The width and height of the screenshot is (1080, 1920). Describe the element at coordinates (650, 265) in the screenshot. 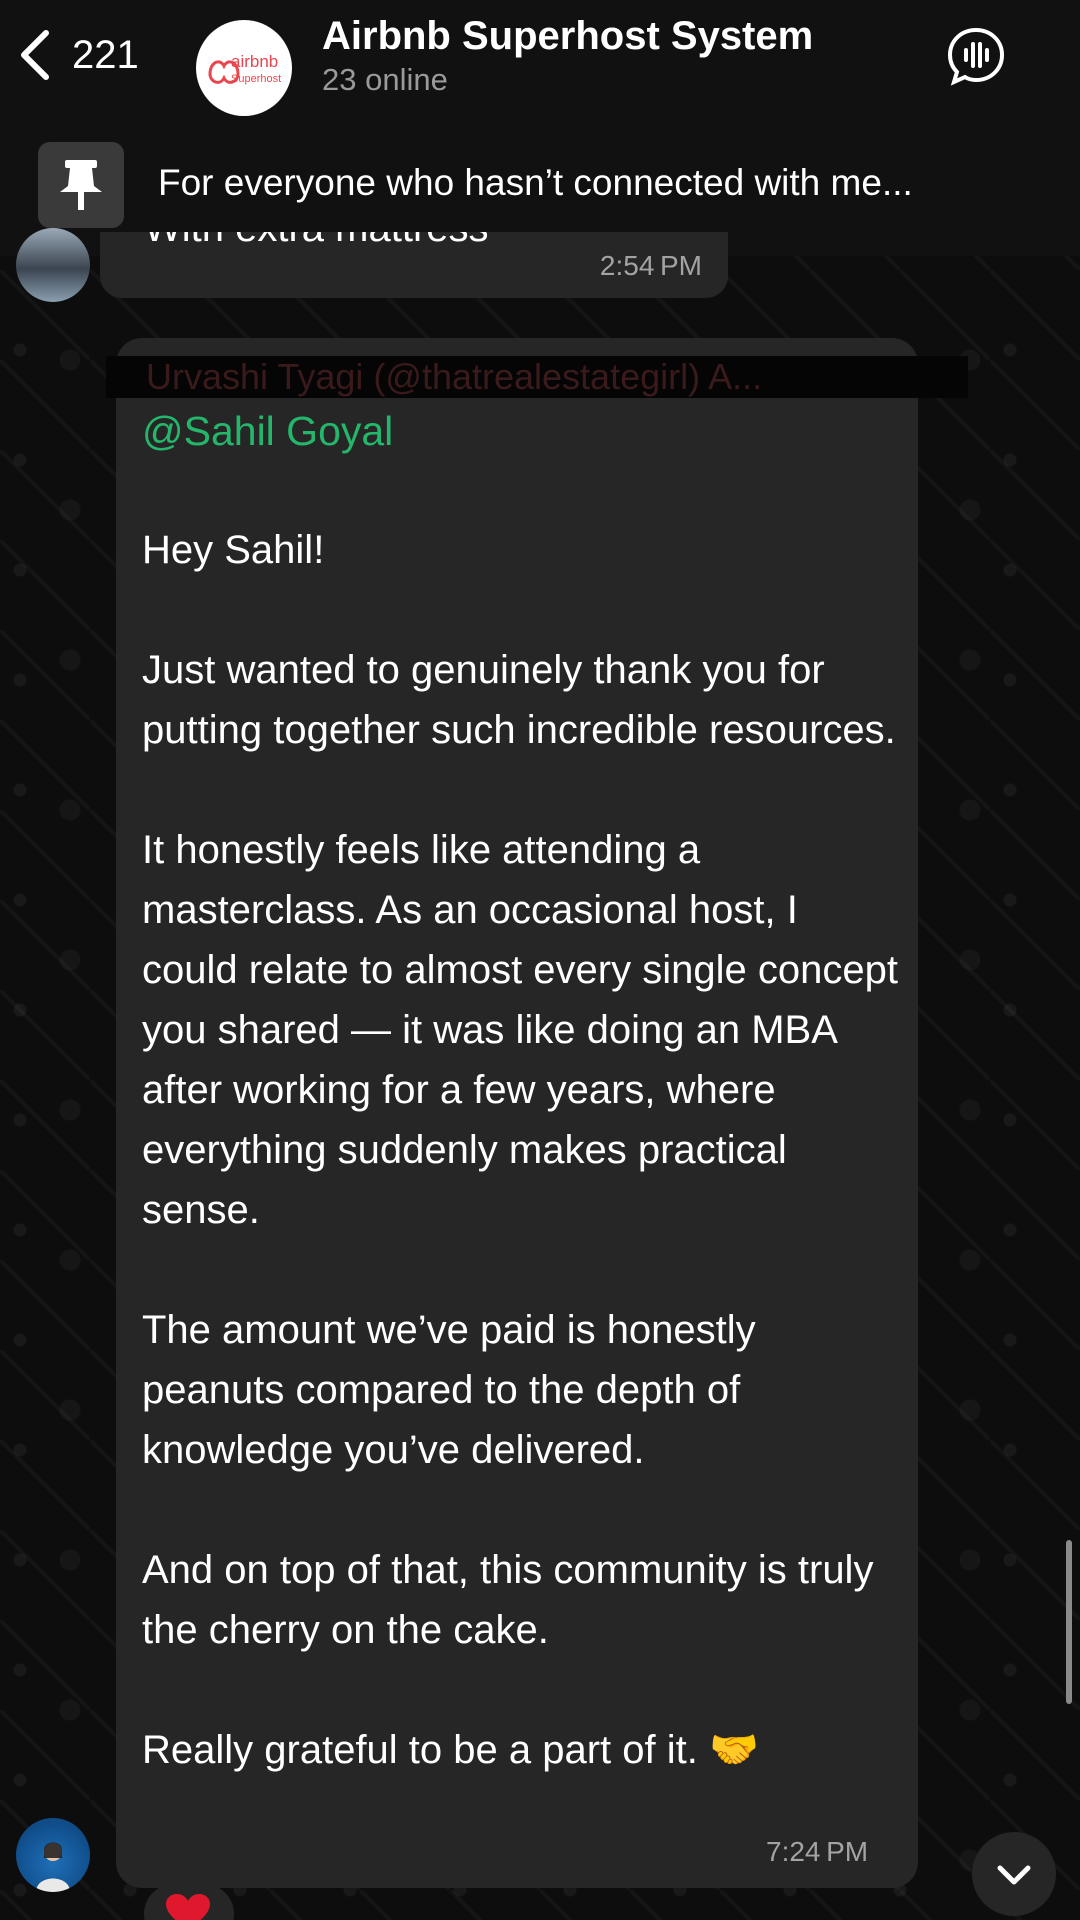

I see `previous-message-time: 2:54 PM` at that location.